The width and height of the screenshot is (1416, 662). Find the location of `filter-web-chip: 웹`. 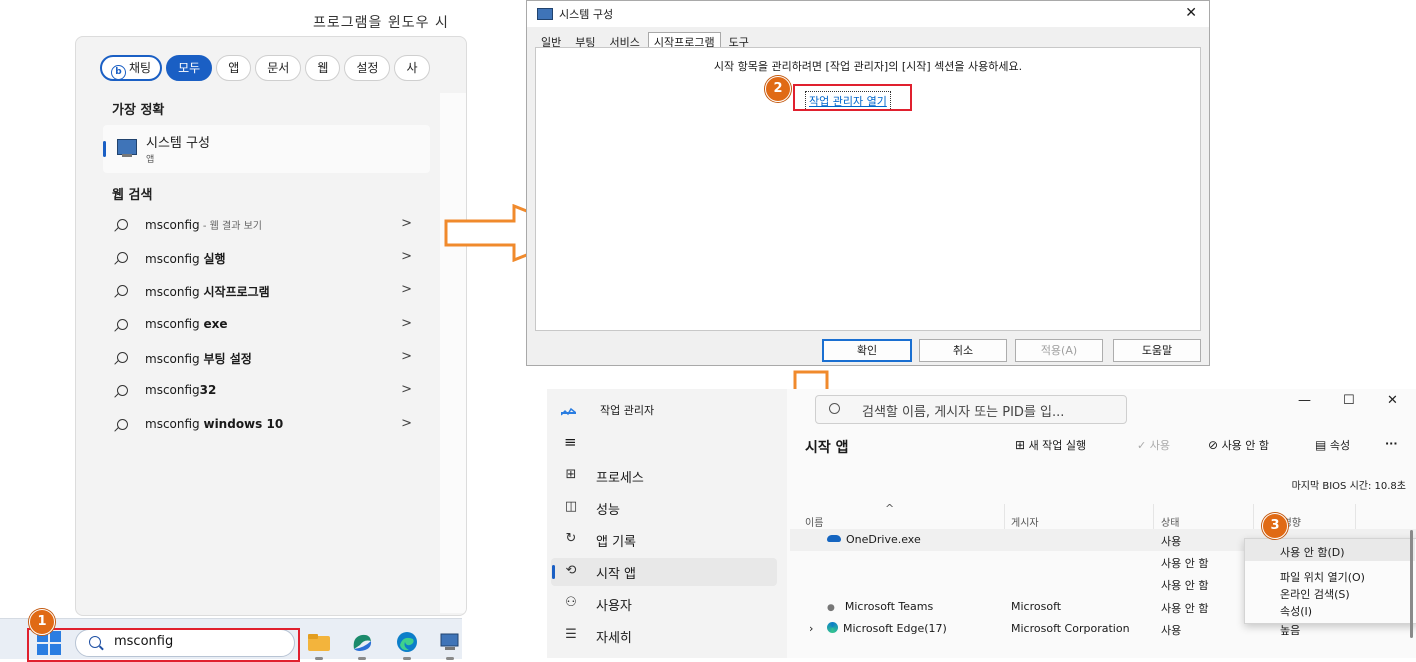

filter-web-chip: 웹 is located at coordinates (323, 68).